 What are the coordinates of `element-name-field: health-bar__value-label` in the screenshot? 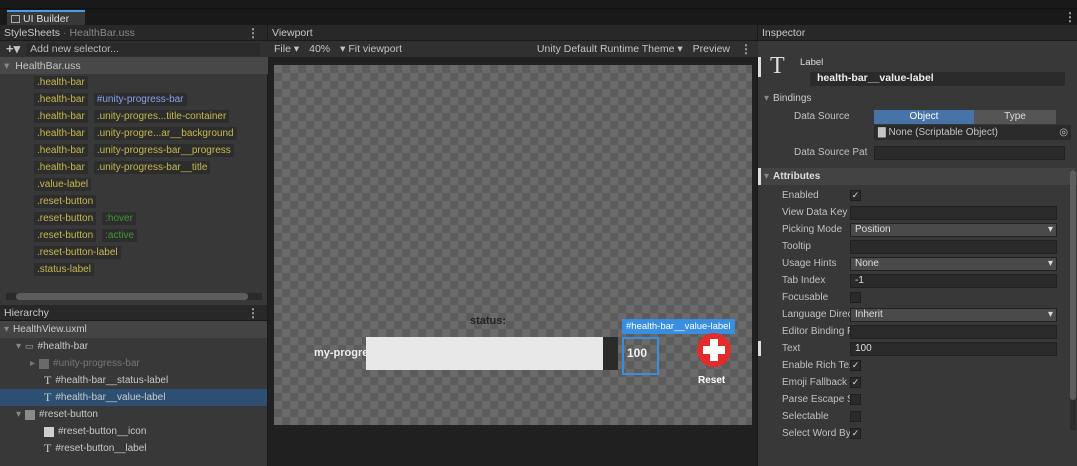 It's located at (937, 79).